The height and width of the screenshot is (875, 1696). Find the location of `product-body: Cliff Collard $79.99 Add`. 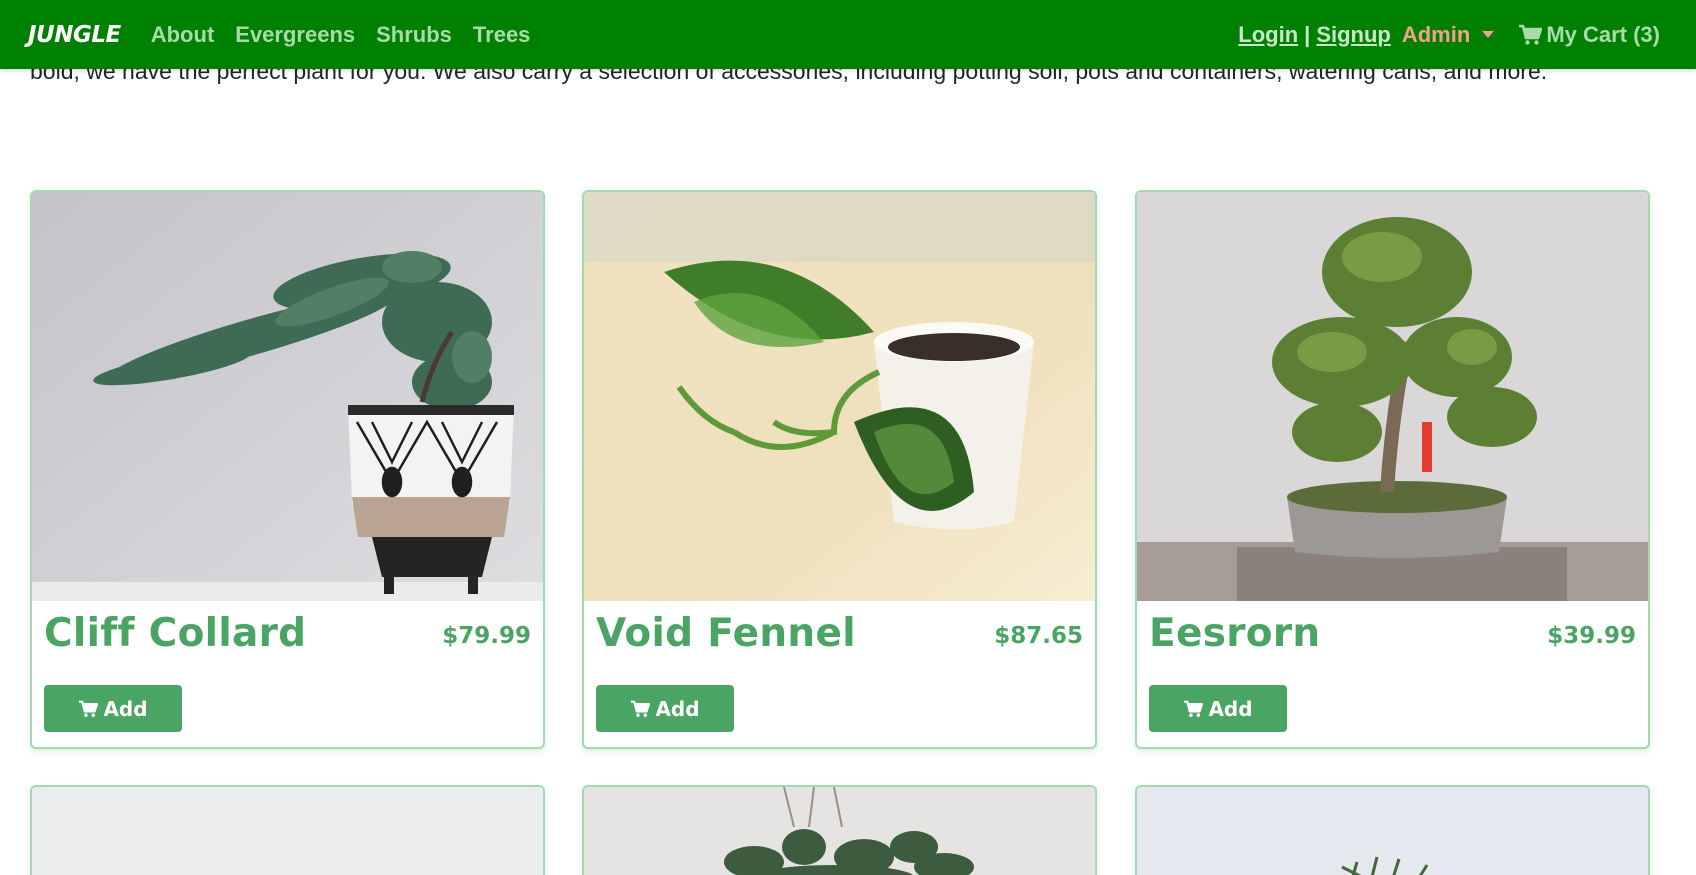

product-body: Cliff Collard $79.99 Add is located at coordinates (287, 674).